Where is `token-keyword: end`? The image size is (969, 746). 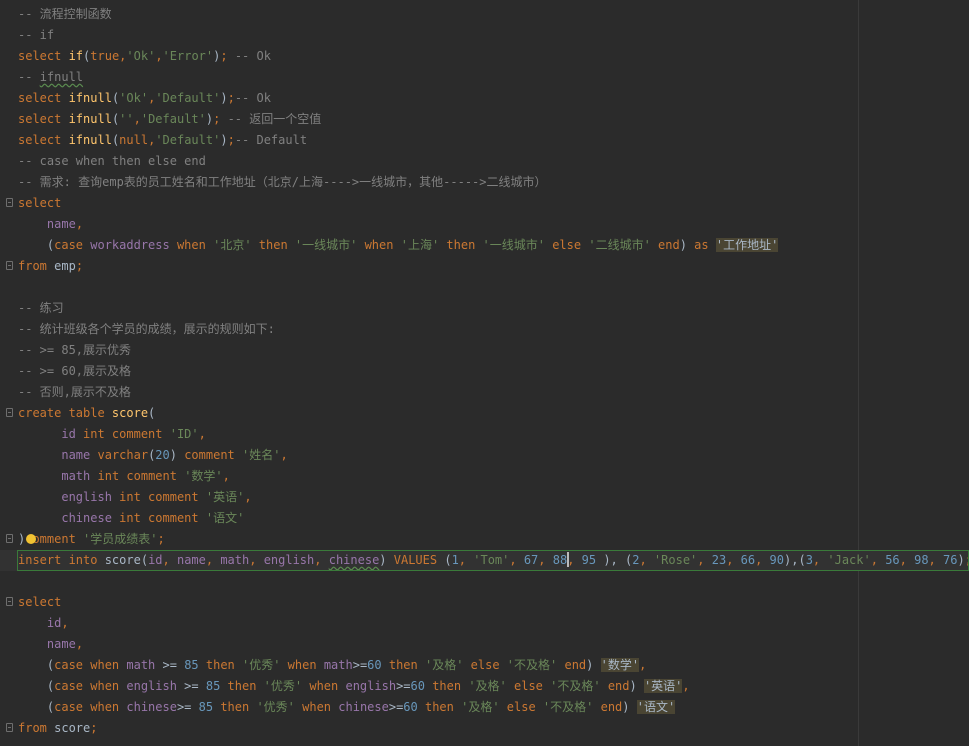
token-keyword: end is located at coordinates (572, 665).